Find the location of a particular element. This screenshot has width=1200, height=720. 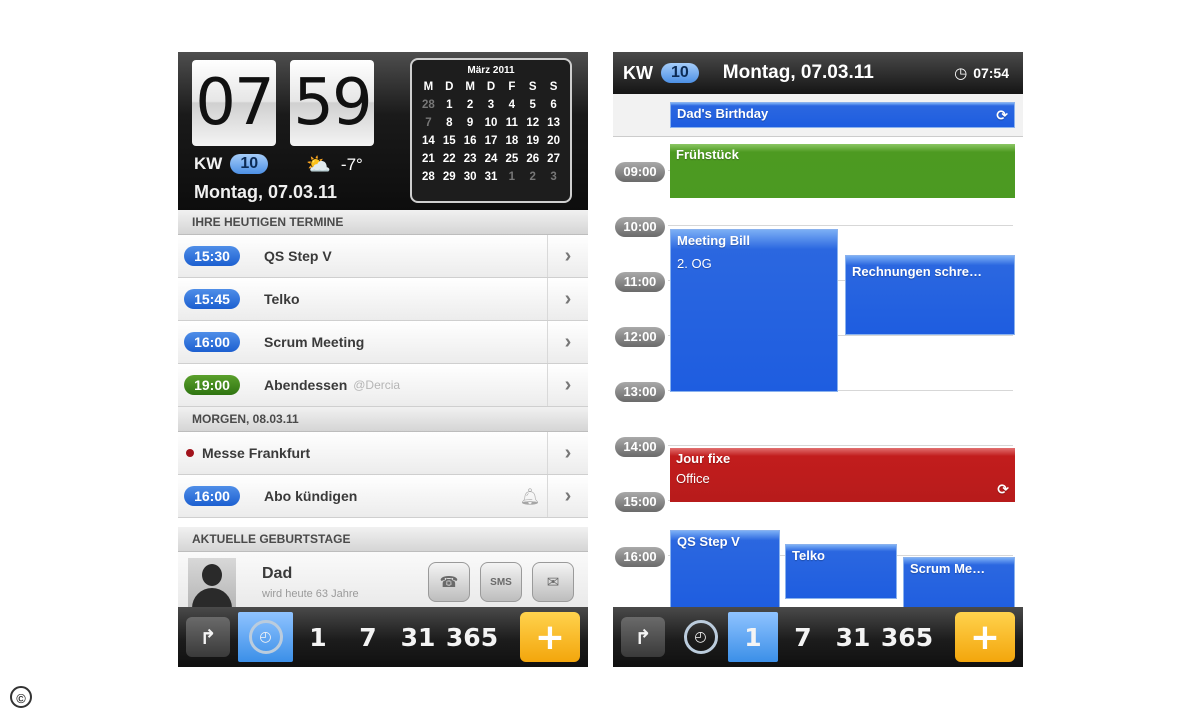

calendar-day: 22 is located at coordinates (449, 159).